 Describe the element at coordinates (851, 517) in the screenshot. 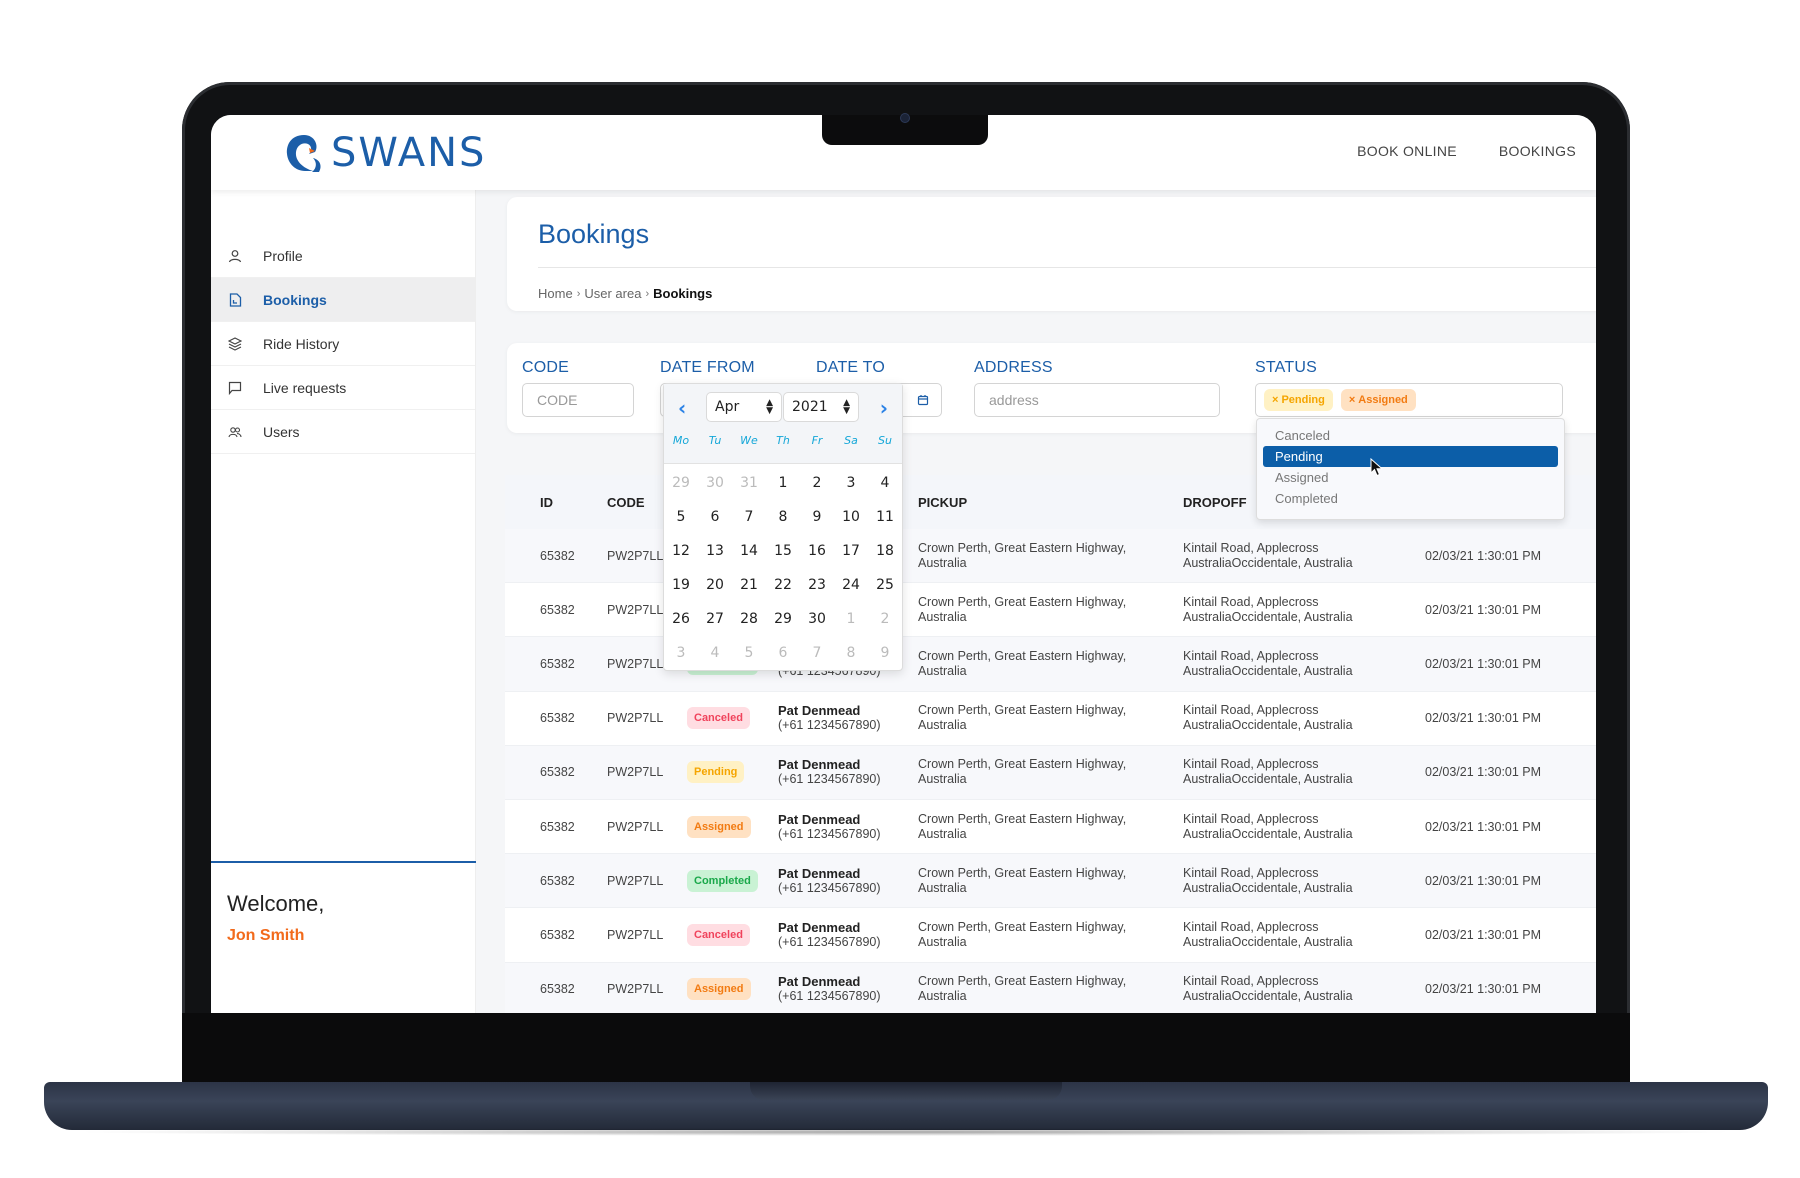

I see `calendar-day: 10` at that location.